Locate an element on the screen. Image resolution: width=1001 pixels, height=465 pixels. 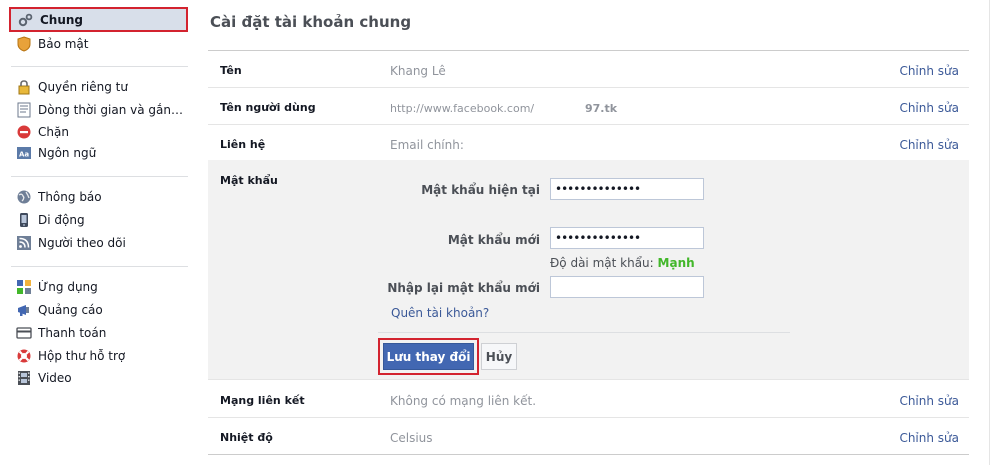
row-label: Nhiệt độ is located at coordinates (246, 437).